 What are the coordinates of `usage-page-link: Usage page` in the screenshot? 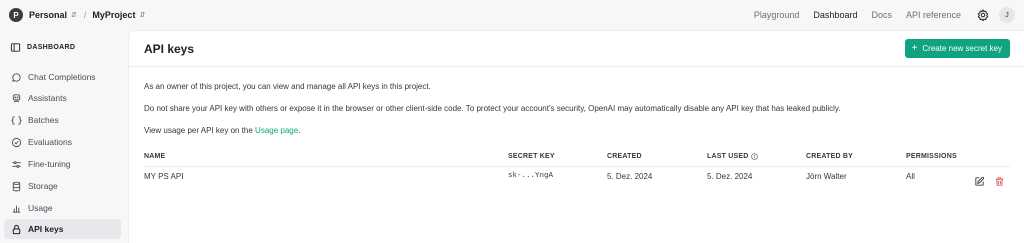 It's located at (276, 130).